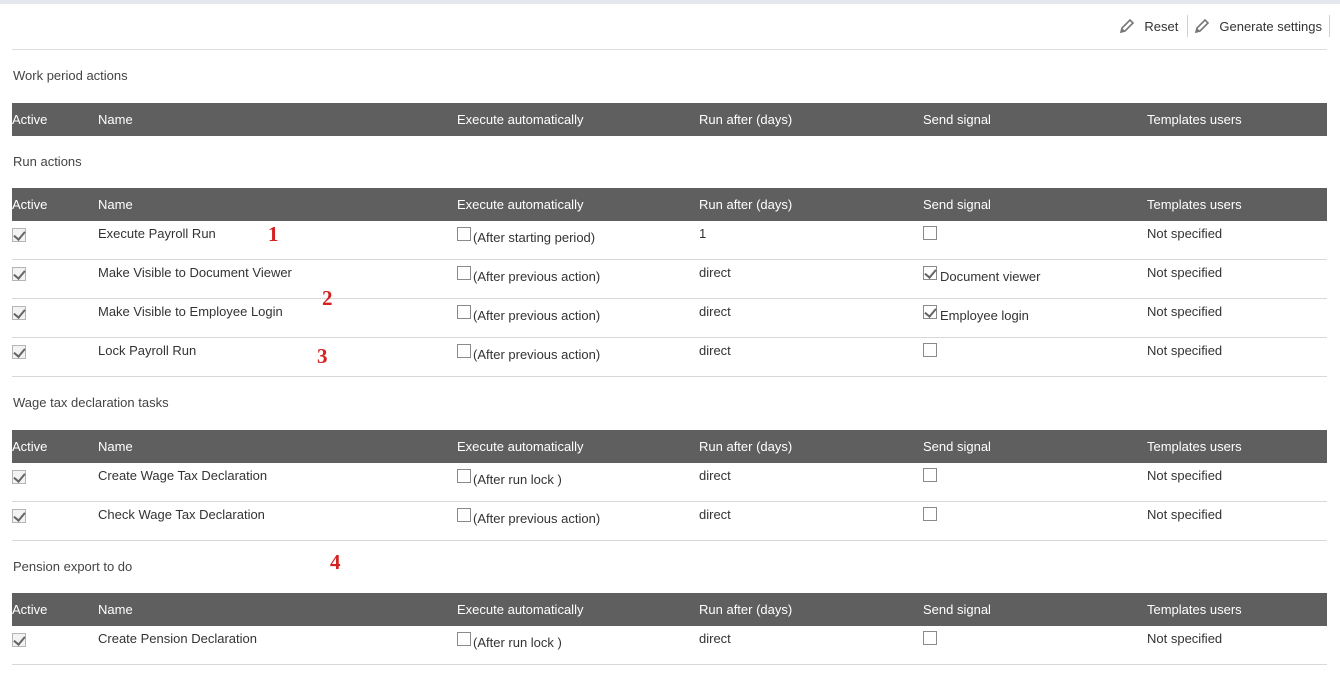  I want to click on annotation-marker: 1, so click(273, 234).